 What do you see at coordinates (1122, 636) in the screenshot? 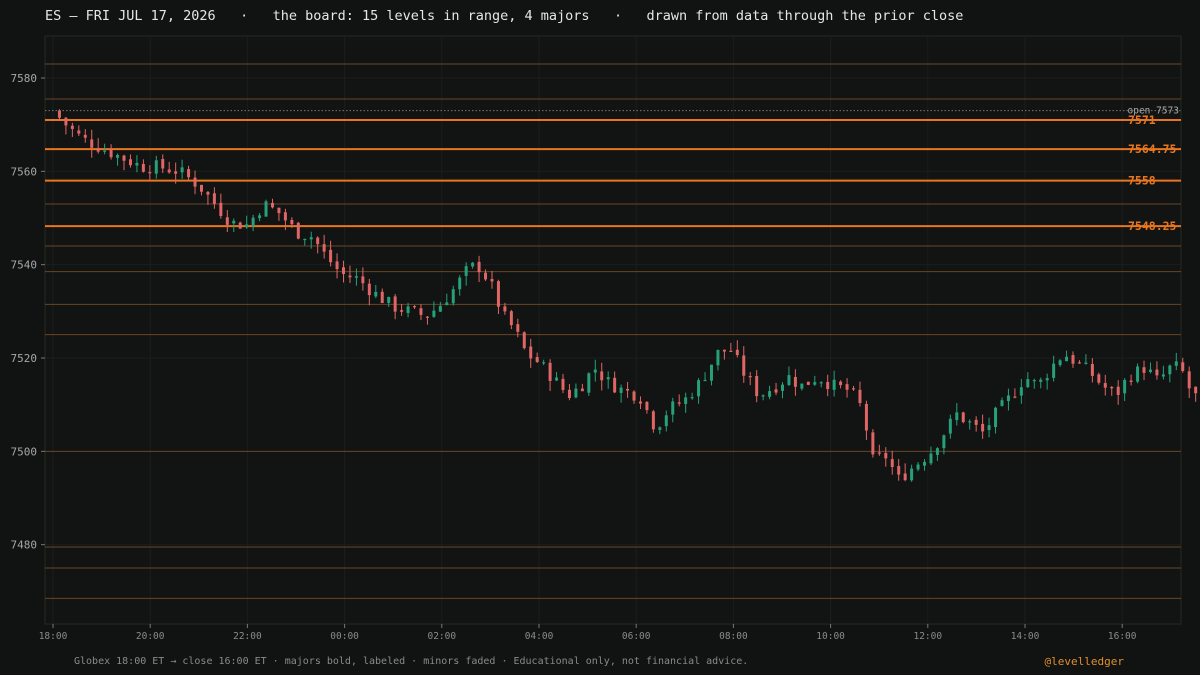
I see `x-tick-label: 16:00` at bounding box center [1122, 636].